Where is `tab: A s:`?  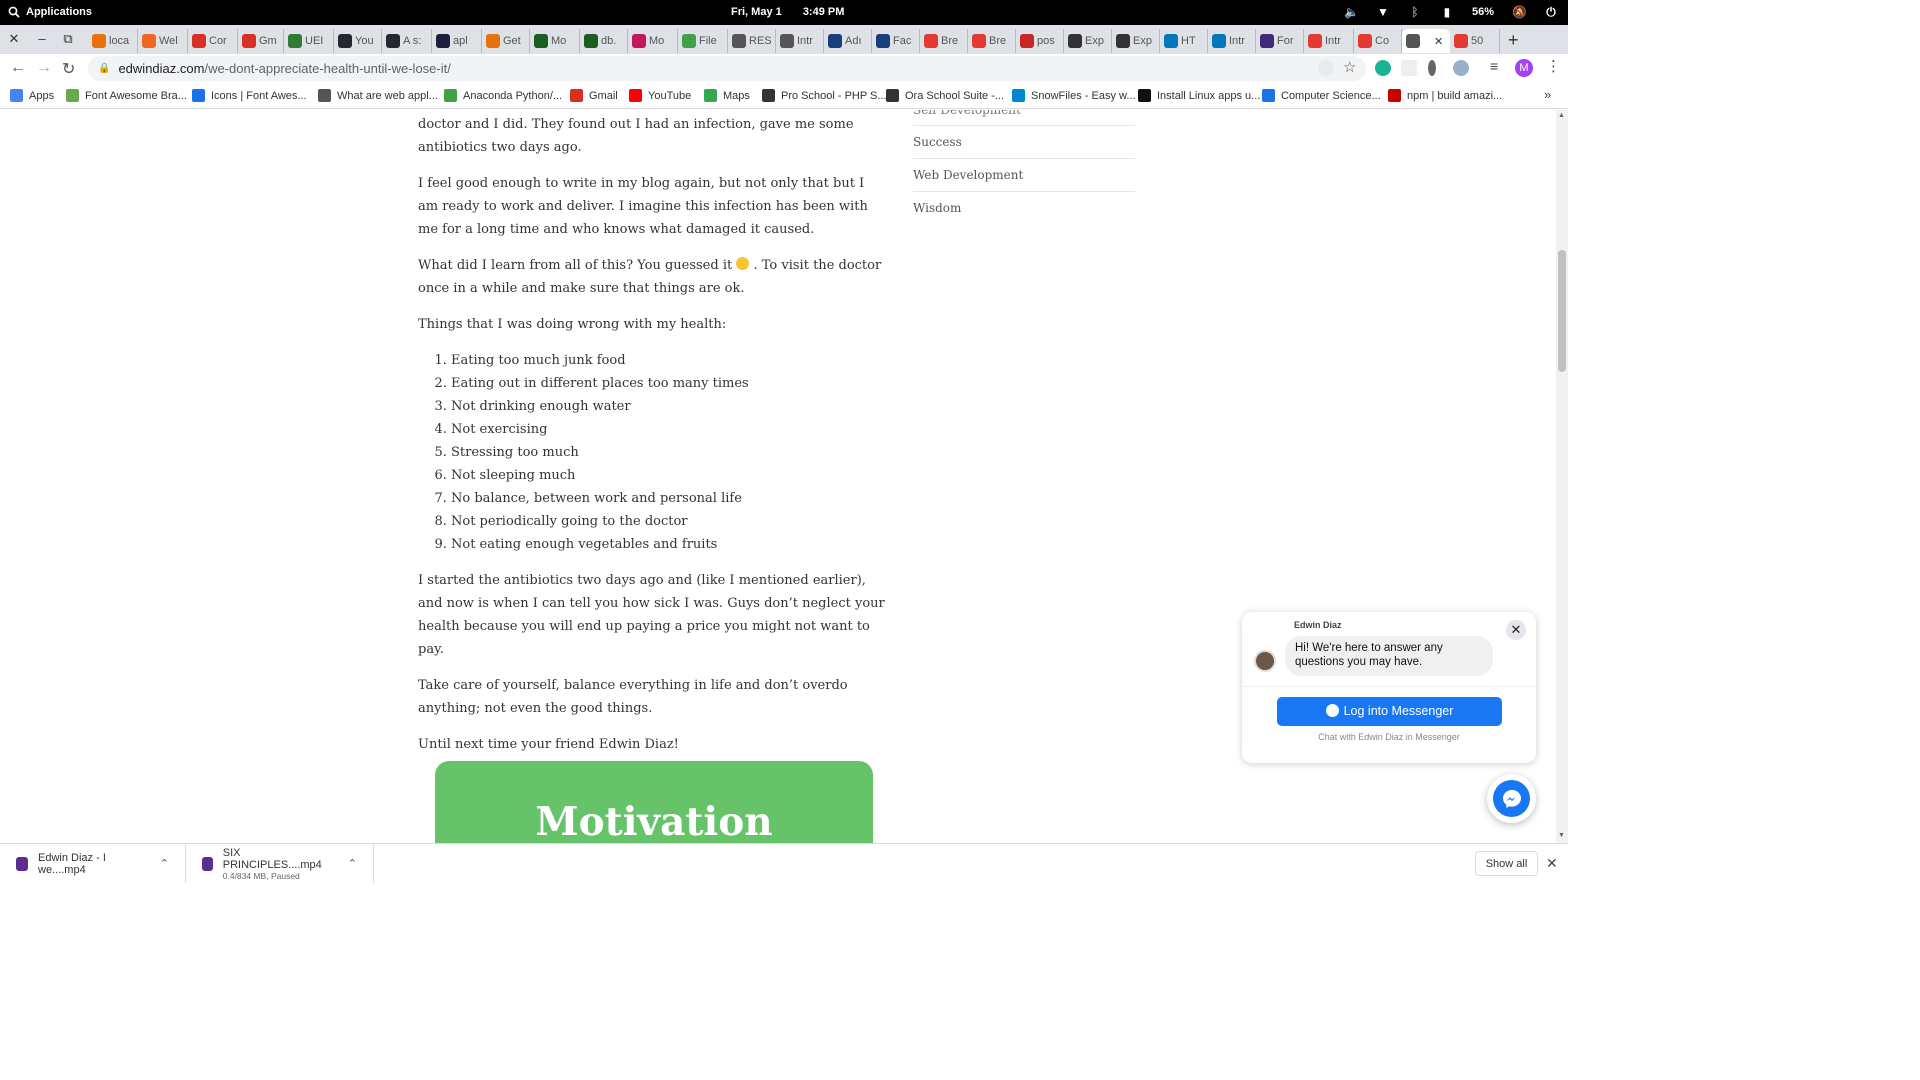 tab: A s: is located at coordinates (407, 41).